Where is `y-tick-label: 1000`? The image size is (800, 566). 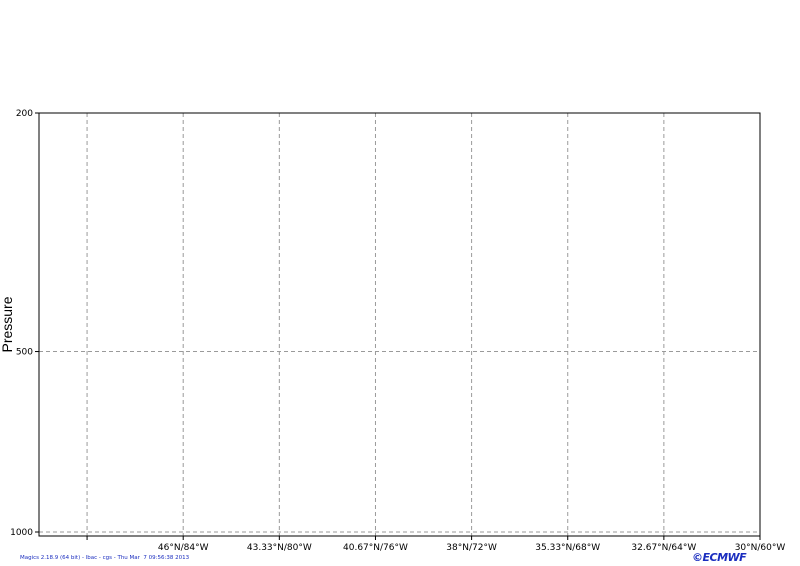
y-tick-label: 1000 is located at coordinates (21, 533).